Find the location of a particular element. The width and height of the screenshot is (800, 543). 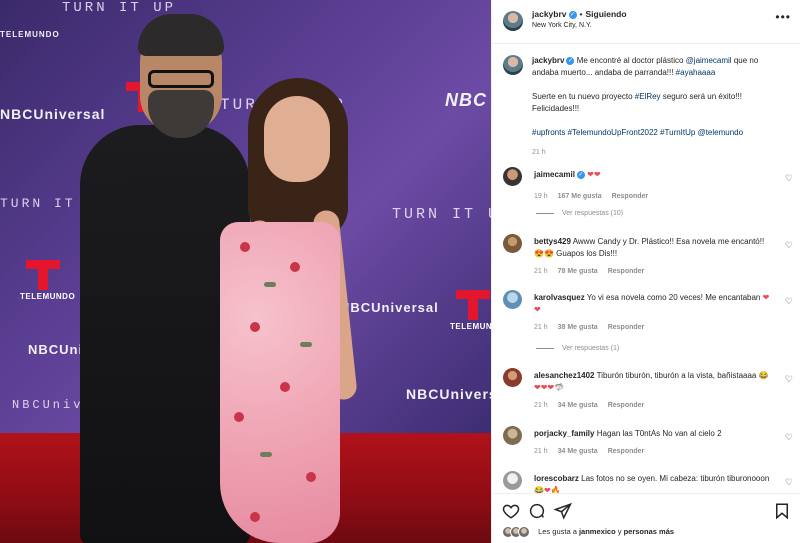

comment-username: karolvasquez is located at coordinates (559, 297).